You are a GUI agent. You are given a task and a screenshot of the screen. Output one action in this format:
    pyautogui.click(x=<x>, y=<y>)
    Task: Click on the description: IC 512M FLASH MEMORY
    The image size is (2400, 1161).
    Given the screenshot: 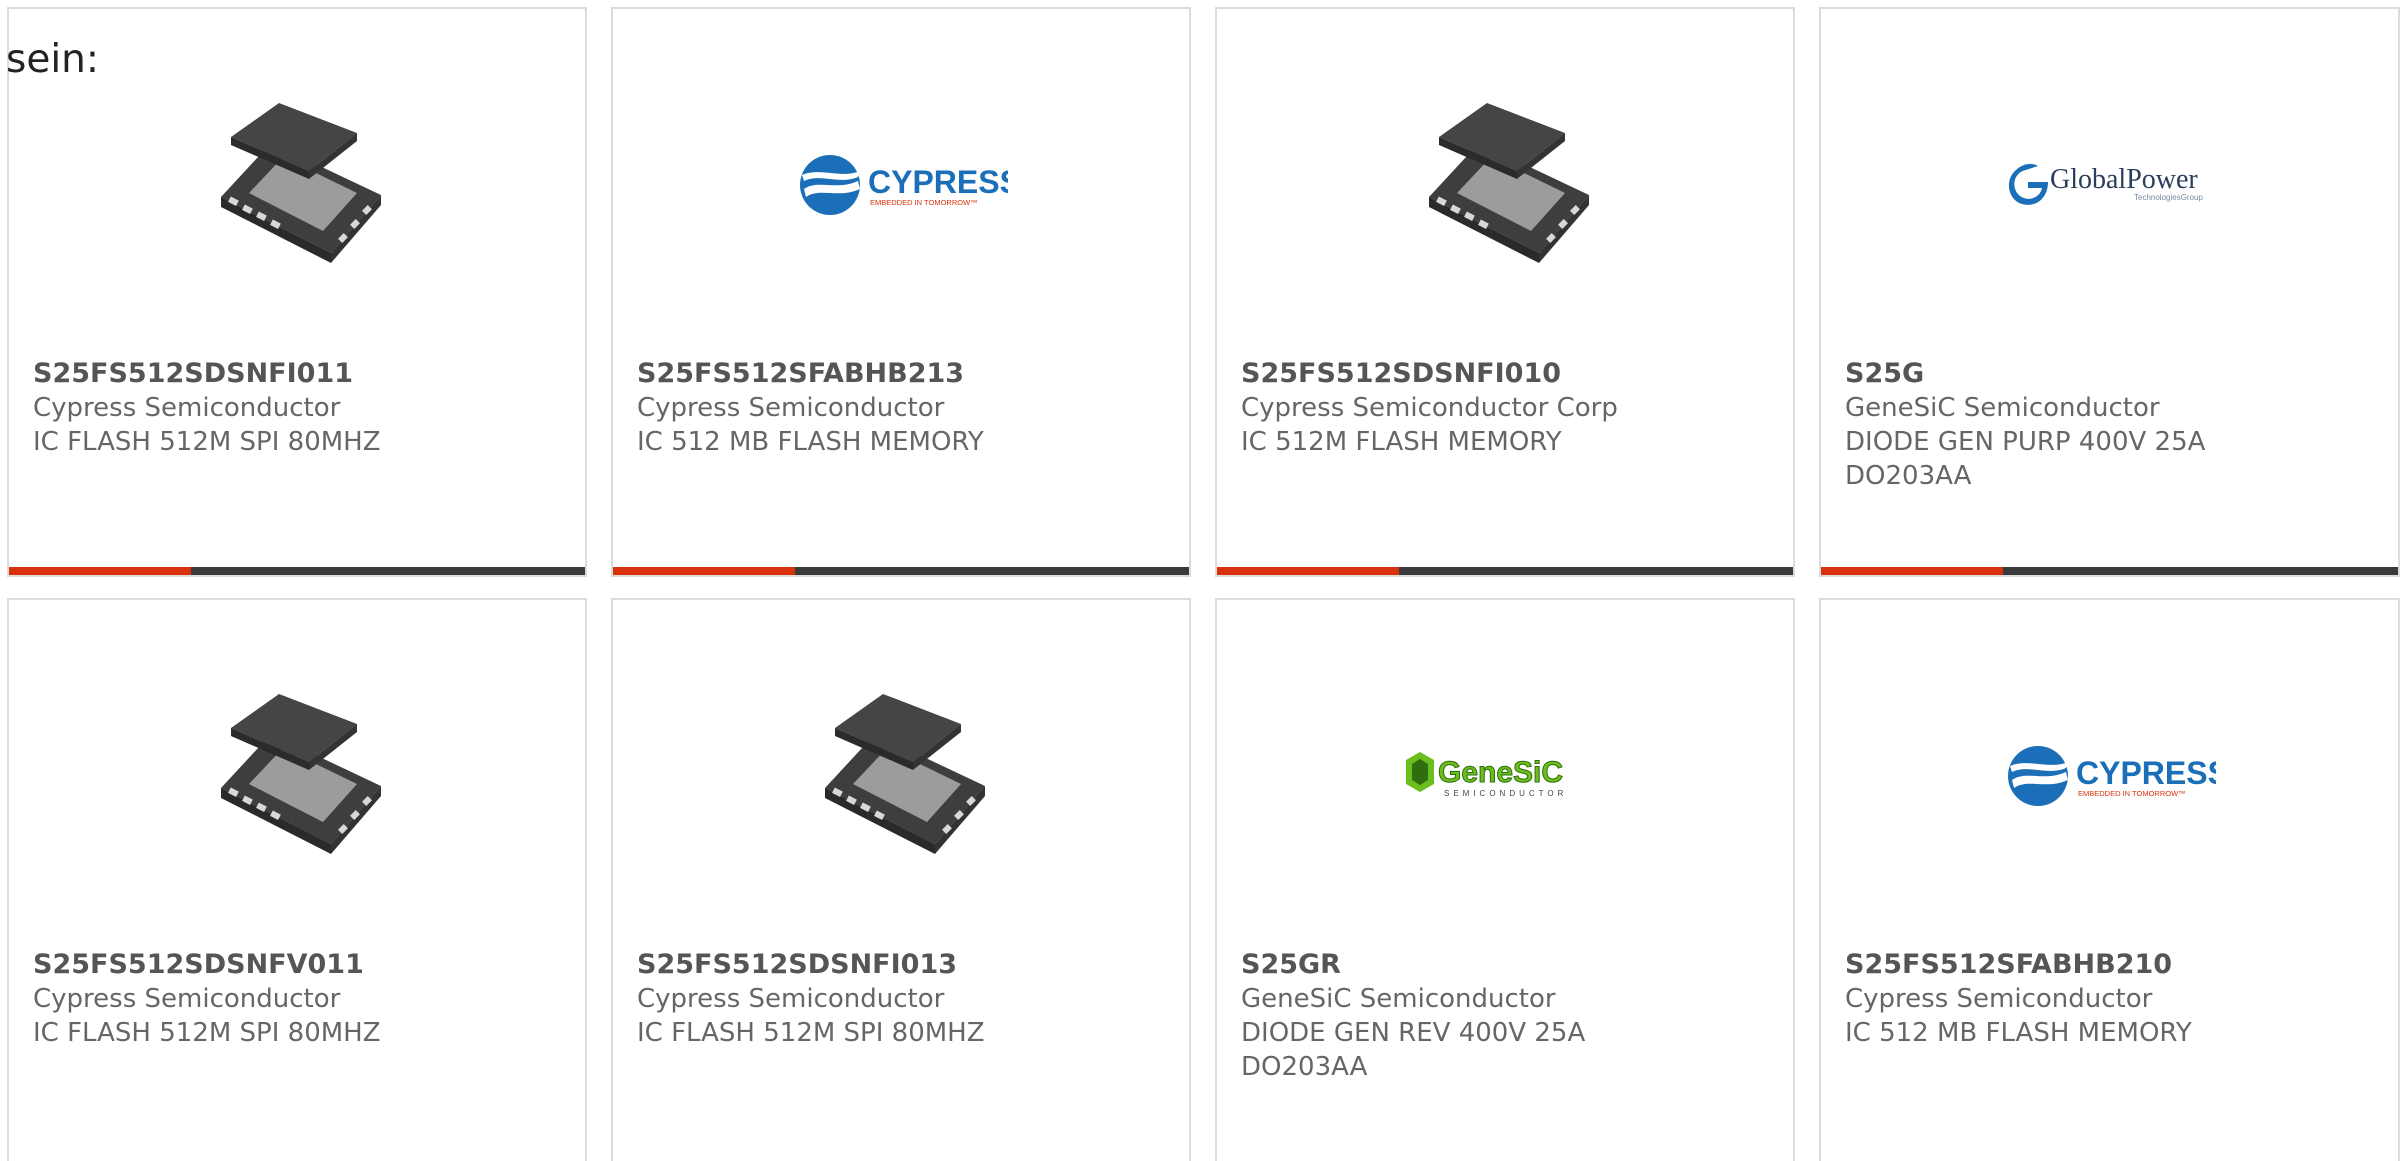 What is the action you would take?
    pyautogui.click(x=1401, y=442)
    